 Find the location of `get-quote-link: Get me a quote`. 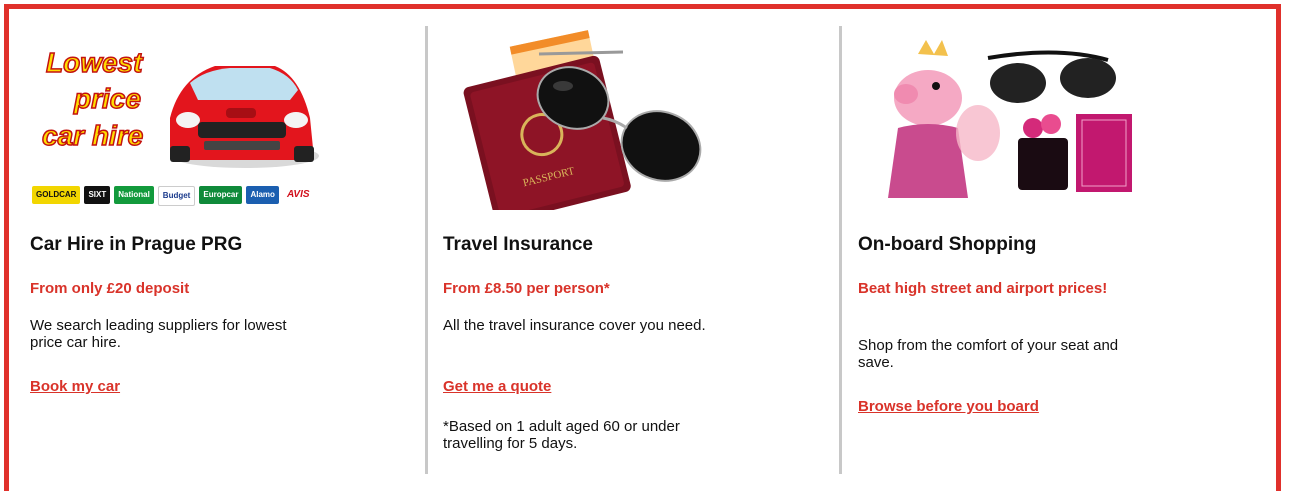

get-quote-link: Get me a quote is located at coordinates (497, 386).